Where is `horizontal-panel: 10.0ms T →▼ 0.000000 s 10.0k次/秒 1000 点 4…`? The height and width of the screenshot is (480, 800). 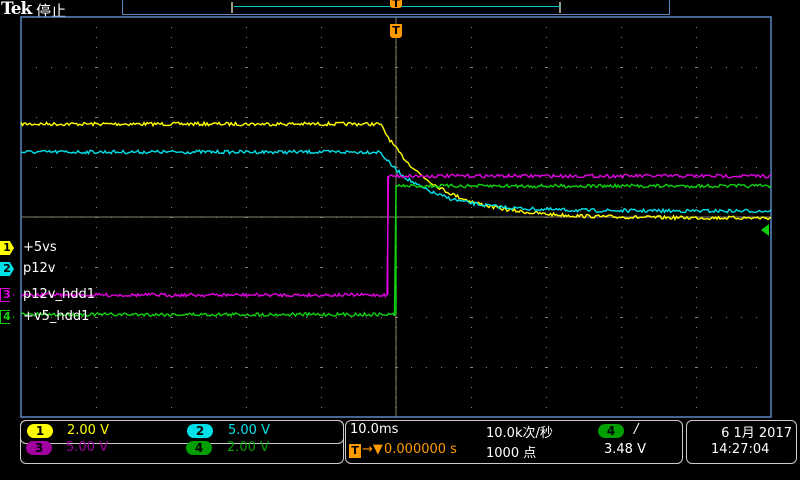
horizontal-panel: 10.0ms T →▼ 0.000000 s 10.0k次/秒 1000 点 4… is located at coordinates (514, 442).